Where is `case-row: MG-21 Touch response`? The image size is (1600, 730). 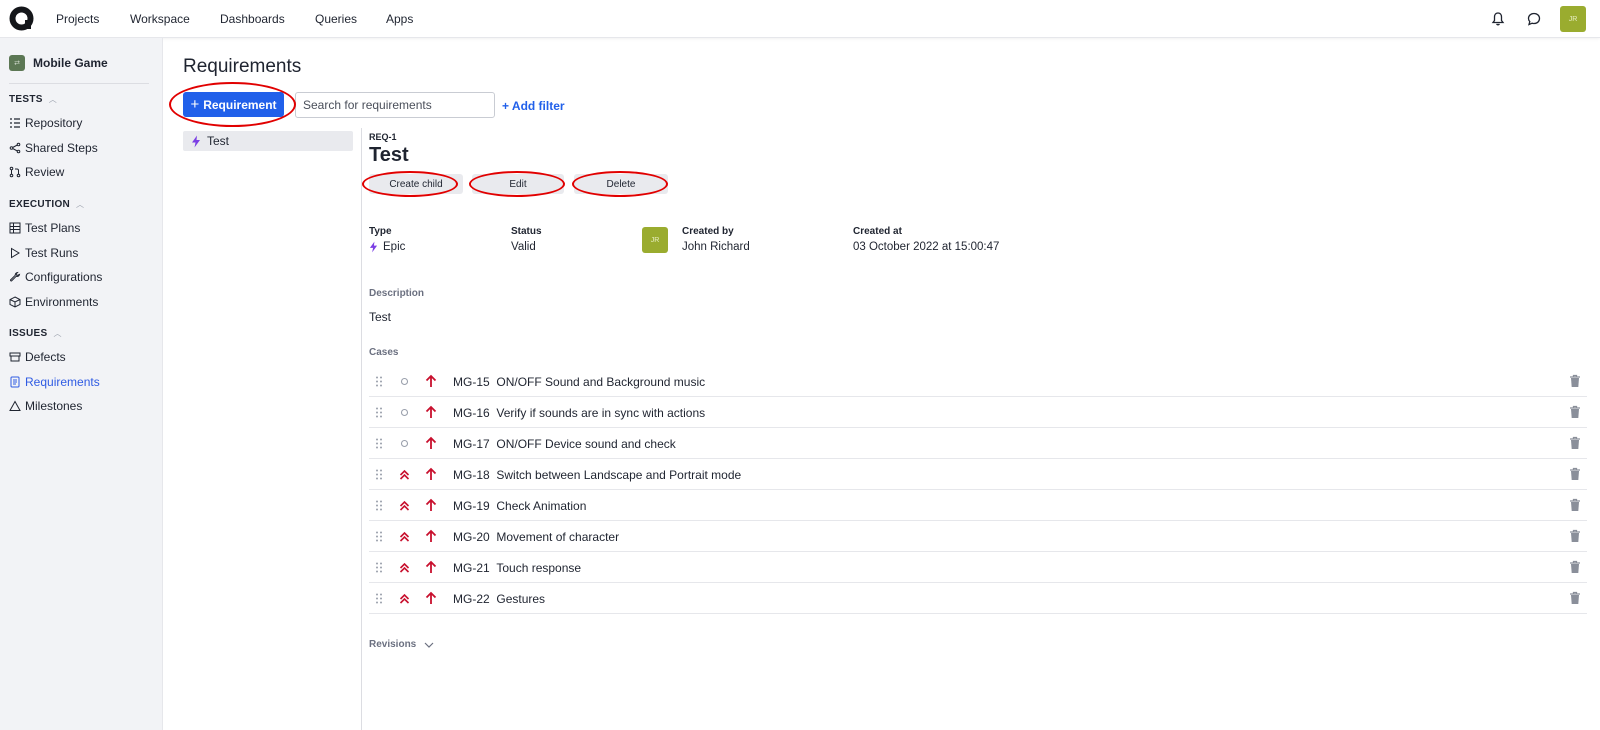 case-row: MG-21 Touch response is located at coordinates (978, 567).